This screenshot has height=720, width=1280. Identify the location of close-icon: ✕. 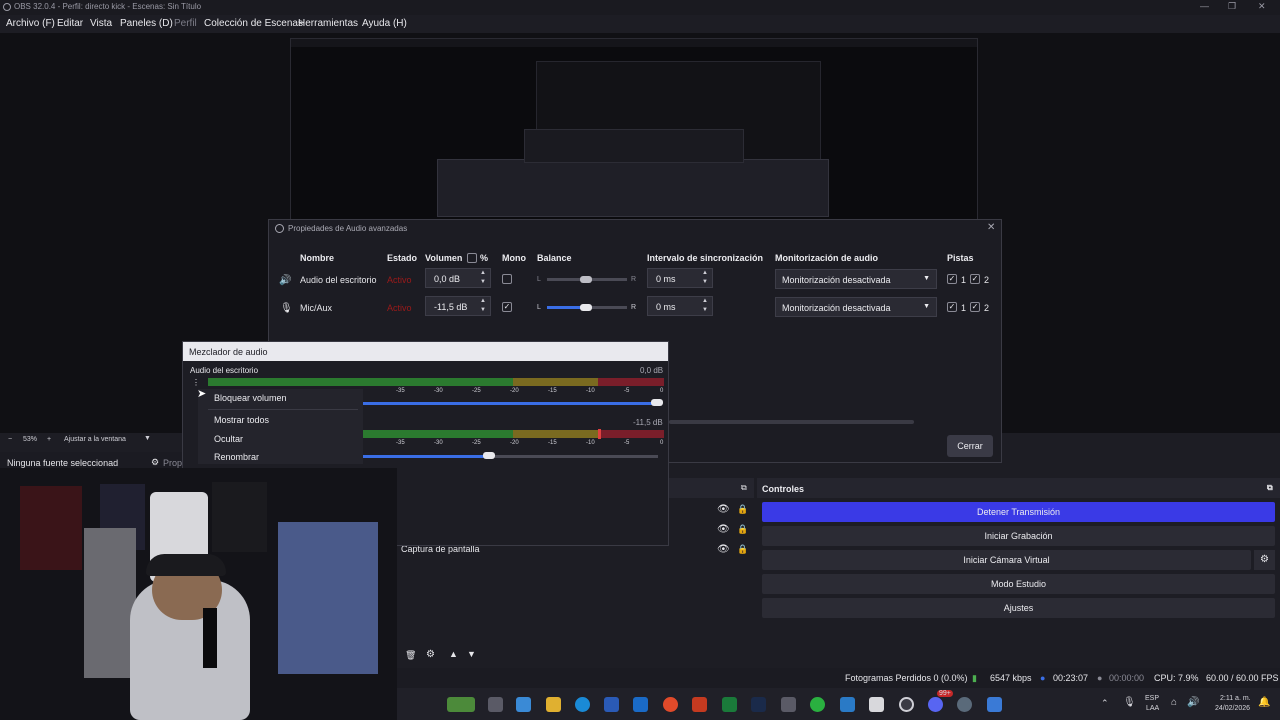
(1262, 6).